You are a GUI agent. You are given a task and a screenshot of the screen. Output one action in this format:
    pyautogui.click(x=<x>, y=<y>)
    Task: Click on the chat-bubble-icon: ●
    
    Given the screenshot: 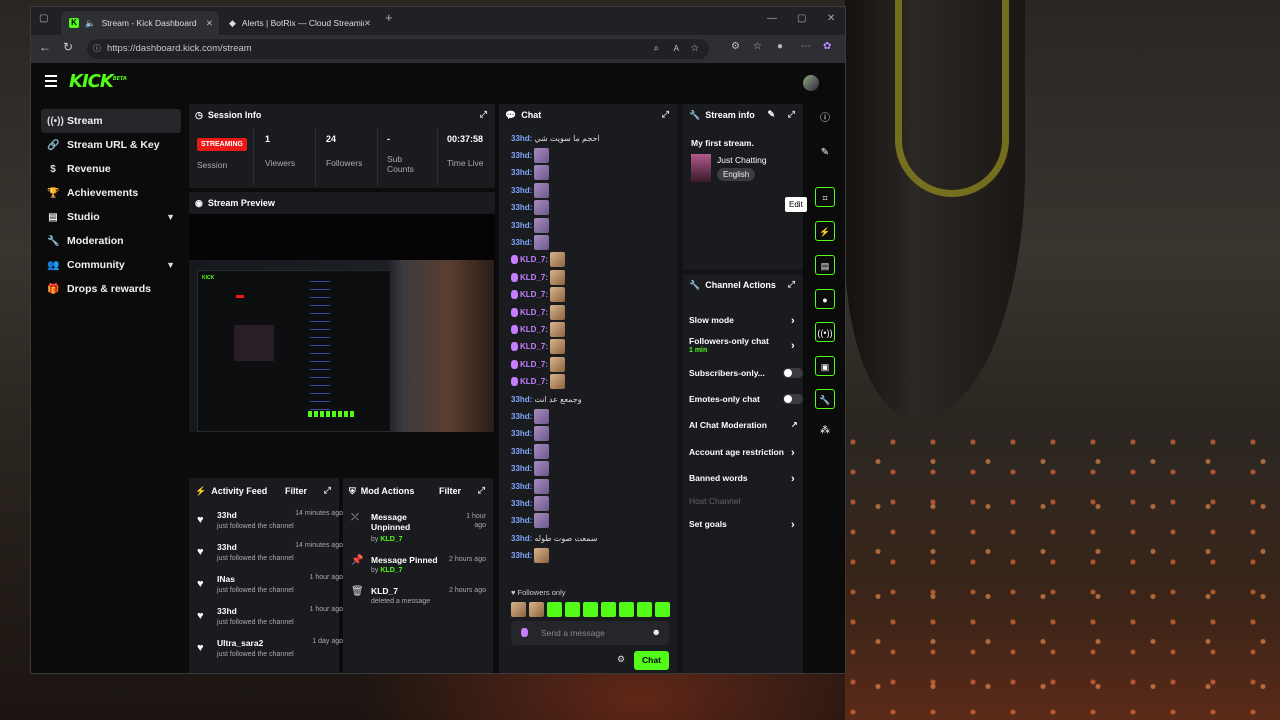 What is the action you would take?
    pyautogui.click(x=825, y=299)
    